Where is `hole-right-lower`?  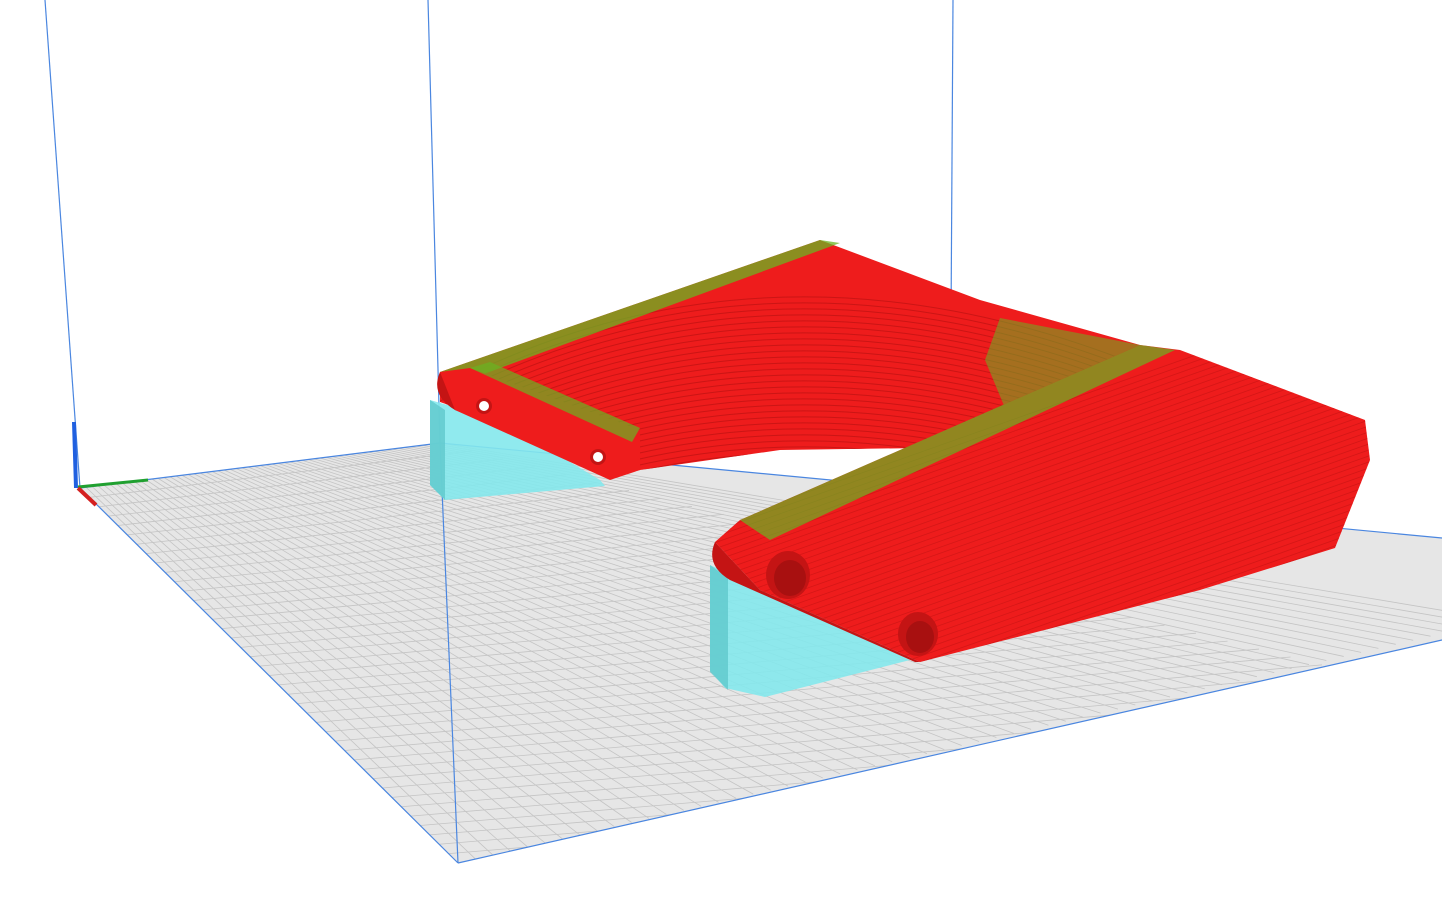 hole-right-lower is located at coordinates (918, 634).